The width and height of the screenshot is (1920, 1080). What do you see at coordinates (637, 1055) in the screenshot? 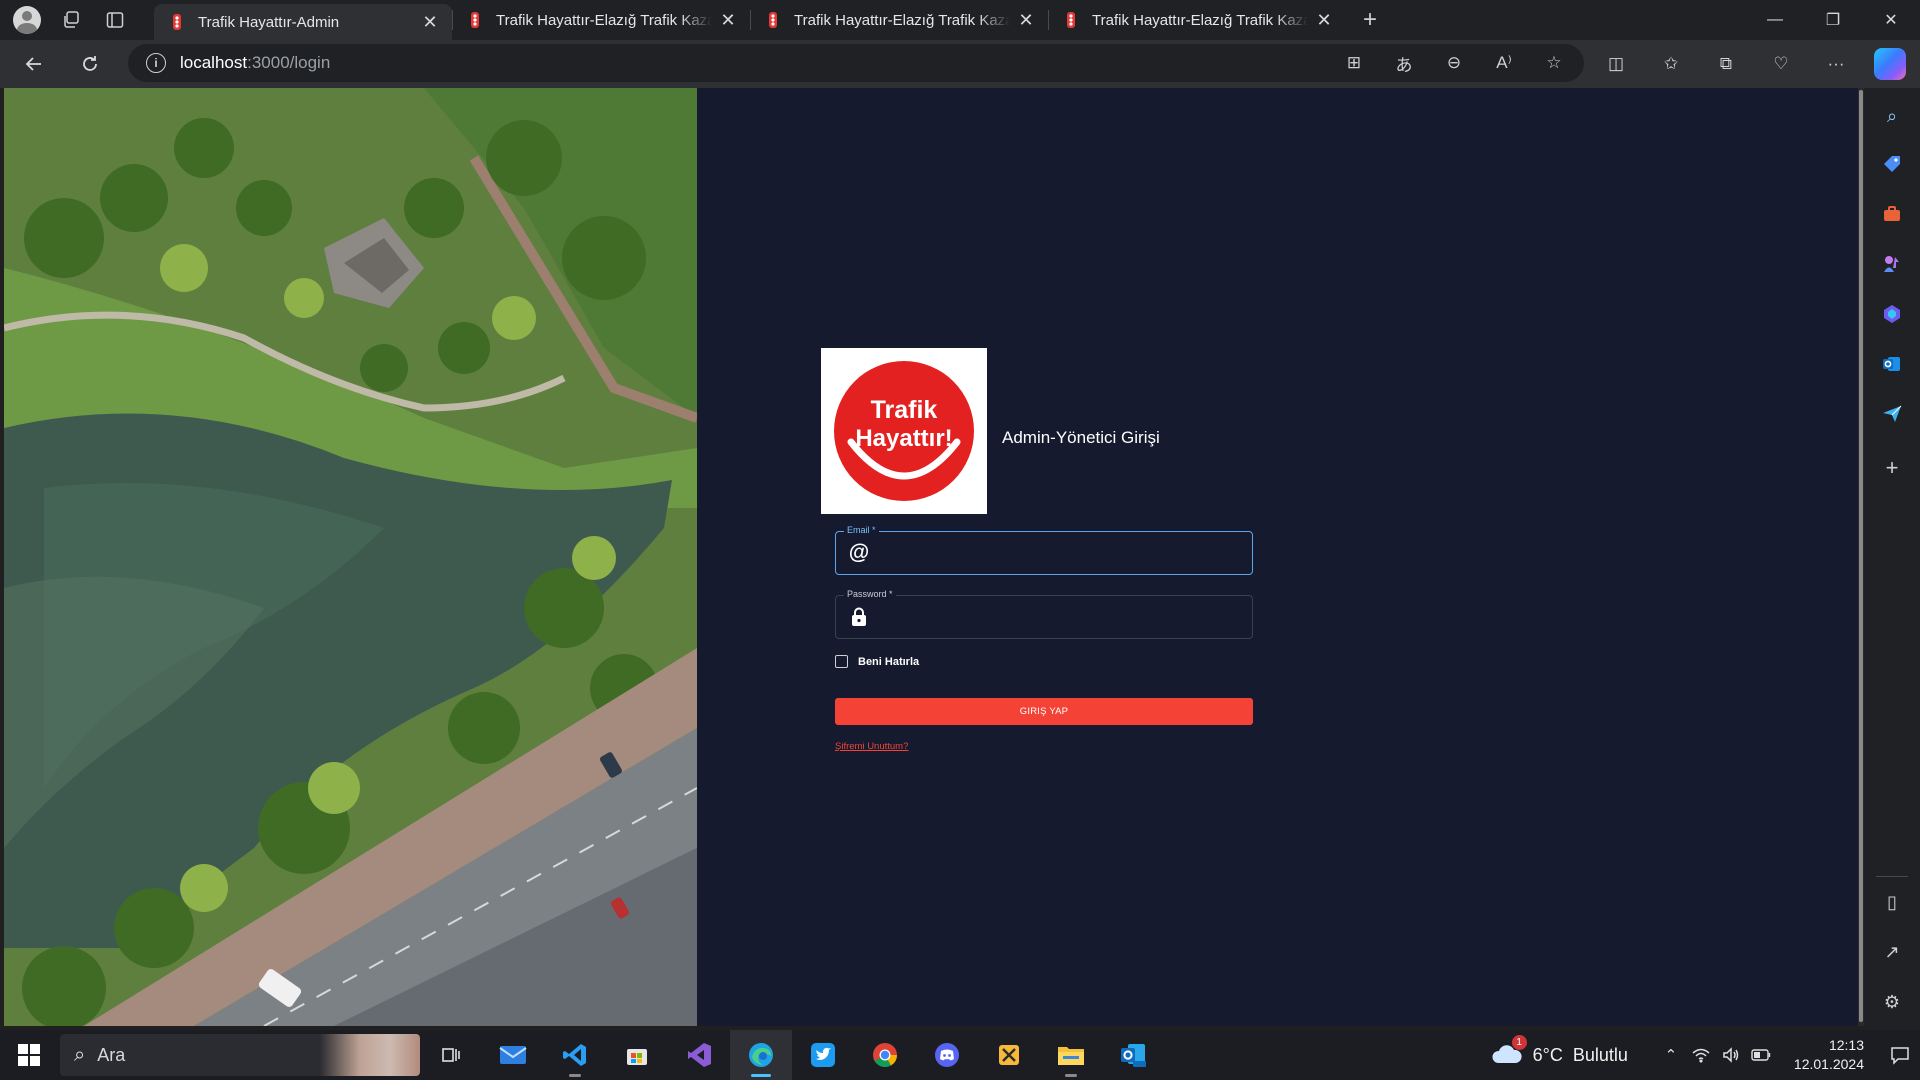
I see `microsoft-store-icon` at bounding box center [637, 1055].